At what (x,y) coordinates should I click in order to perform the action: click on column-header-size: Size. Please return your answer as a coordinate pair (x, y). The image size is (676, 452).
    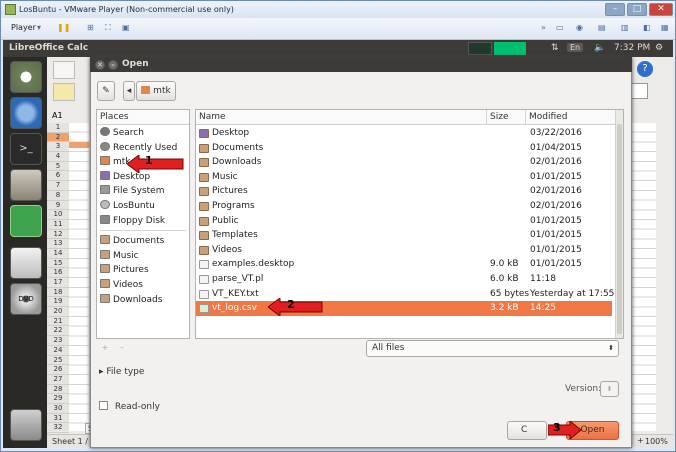
    Looking at the image, I should click on (506, 117).